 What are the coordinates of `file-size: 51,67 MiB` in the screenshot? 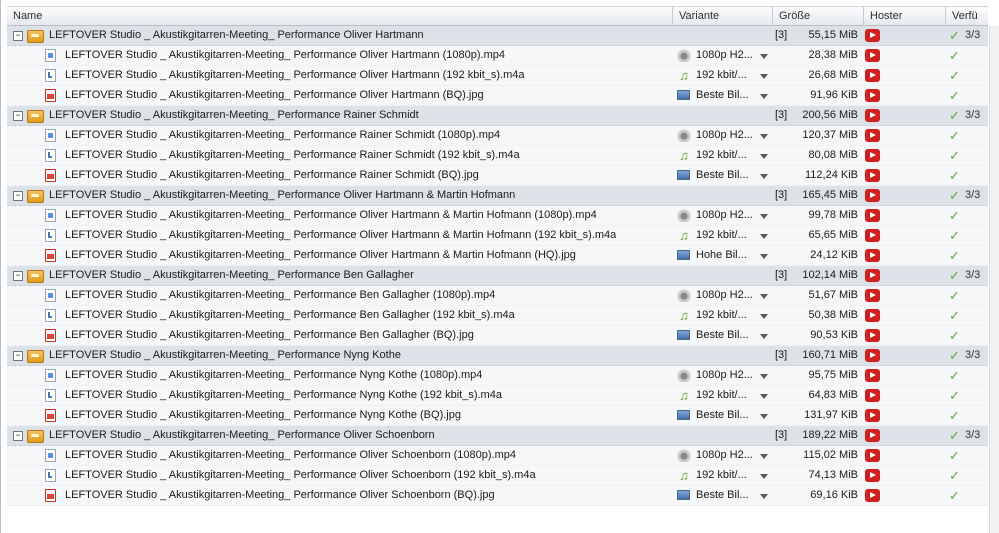 It's located at (833, 295).